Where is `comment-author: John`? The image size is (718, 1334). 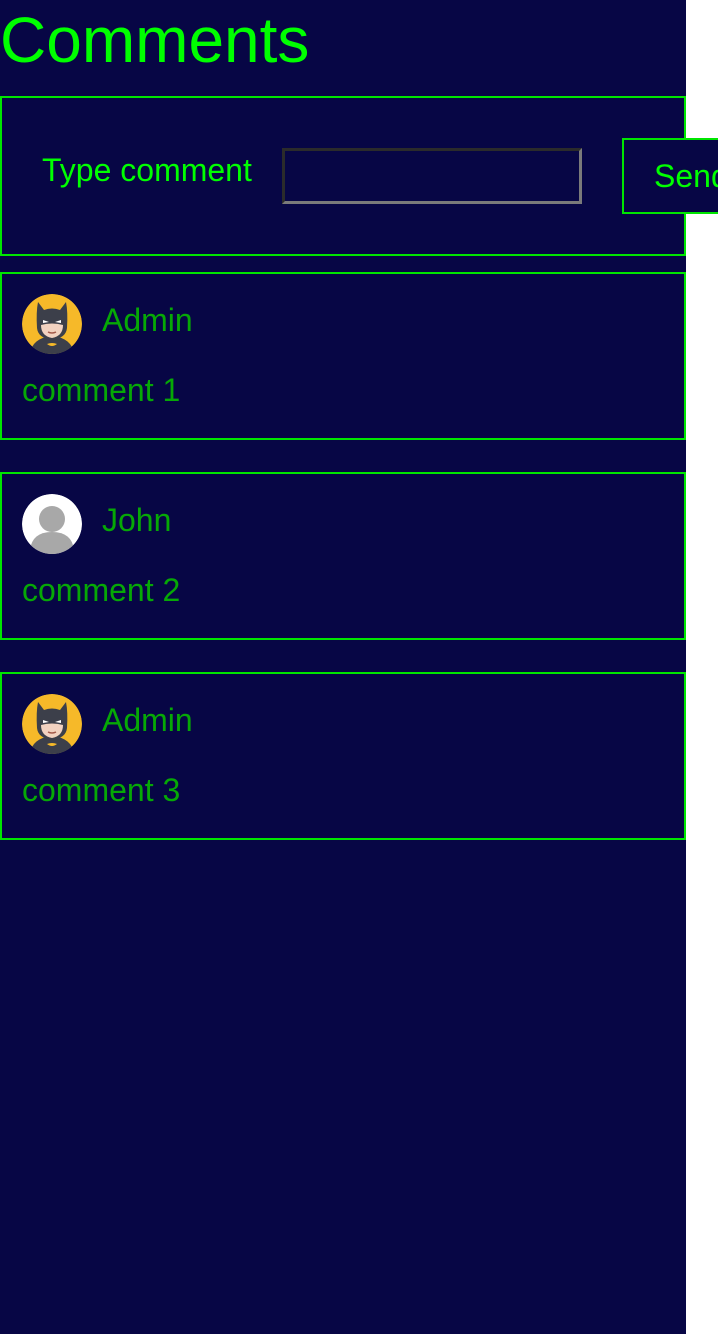
comment-author: John is located at coordinates (137, 520).